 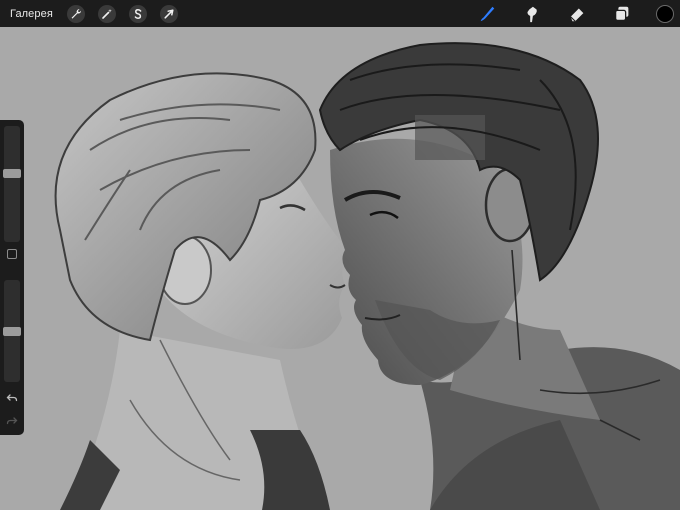 What do you see at coordinates (665, 13) in the screenshot?
I see `color-picker-swatch` at bounding box center [665, 13].